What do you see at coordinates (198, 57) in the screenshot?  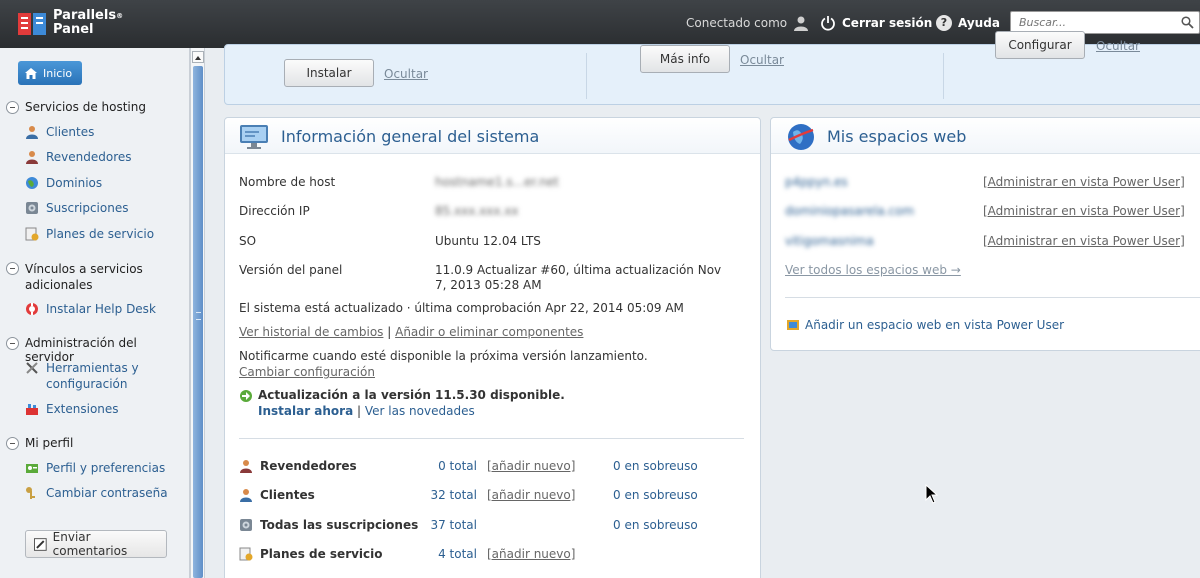 I see `scroll-up-arrow-icon` at bounding box center [198, 57].